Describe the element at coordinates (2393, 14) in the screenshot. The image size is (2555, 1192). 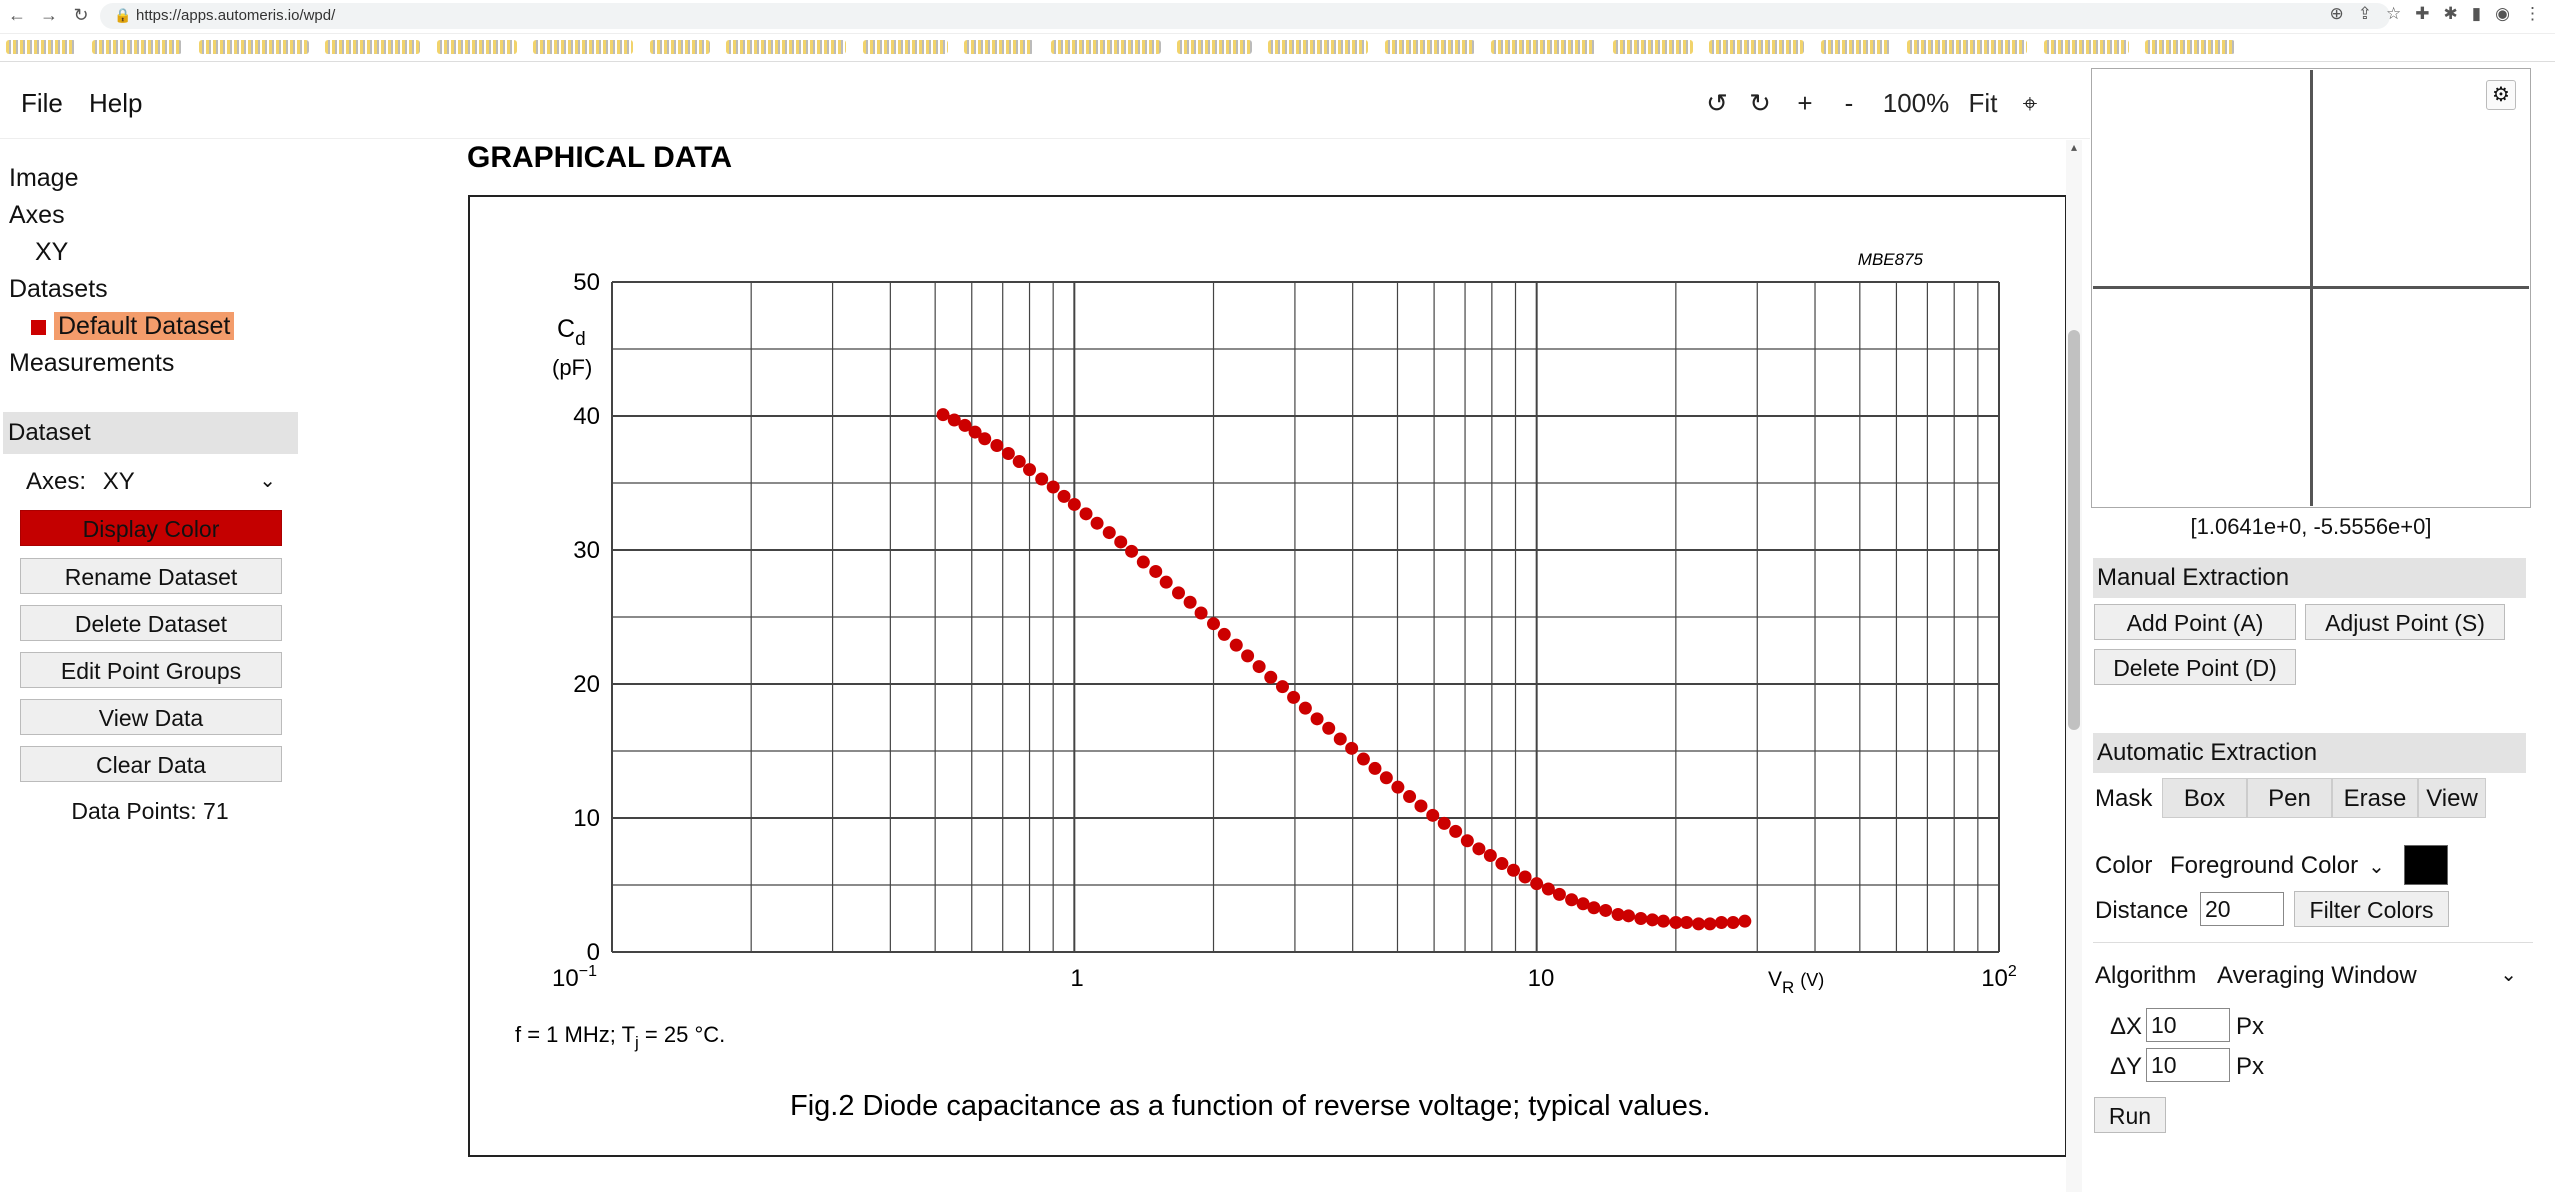
I see `star-icon: ☆` at that location.